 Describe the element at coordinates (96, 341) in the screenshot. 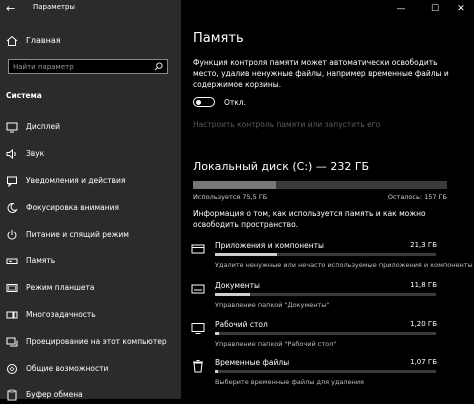

I see `sidebar-item-label: Проецирование на этот компьютер` at that location.